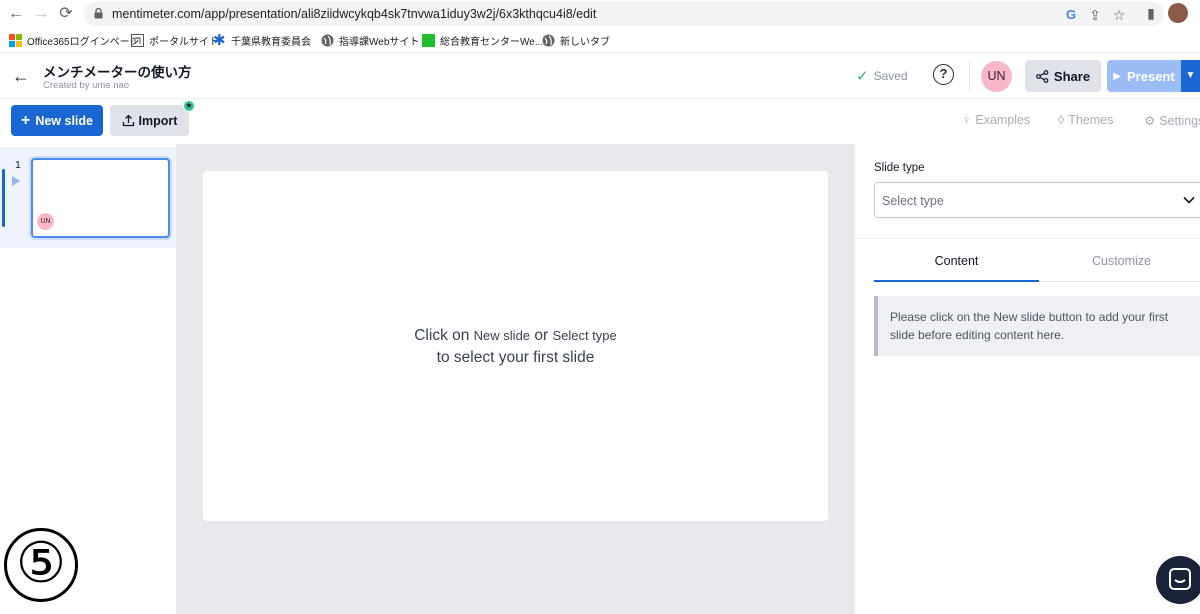 The width and height of the screenshot is (1200, 614). I want to click on google-icon: G, so click(1071, 14).